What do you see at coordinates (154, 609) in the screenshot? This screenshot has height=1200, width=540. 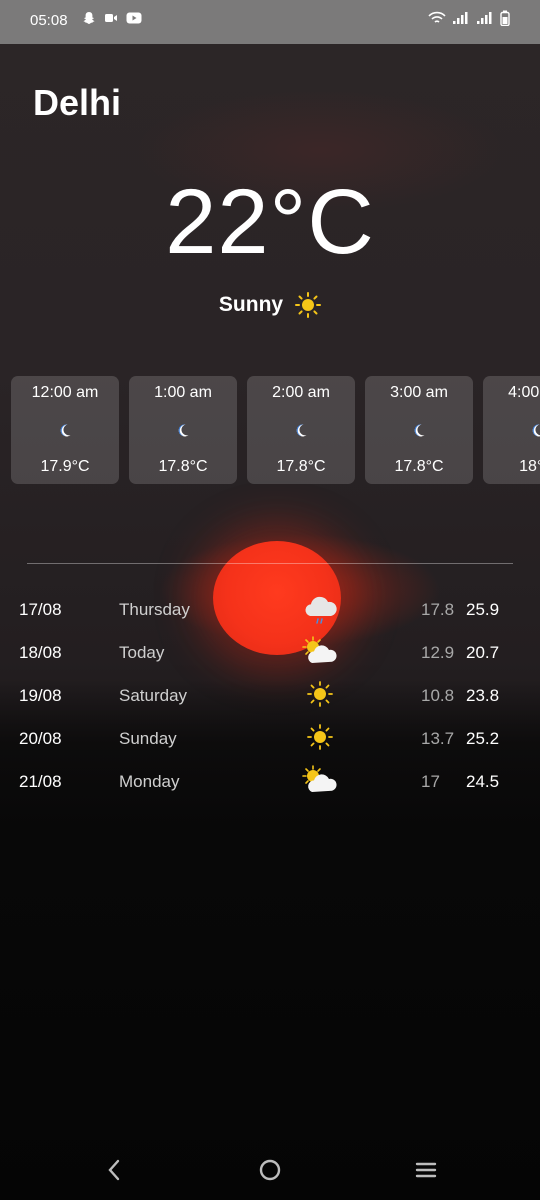 I see `forecast-day: Thursday` at bounding box center [154, 609].